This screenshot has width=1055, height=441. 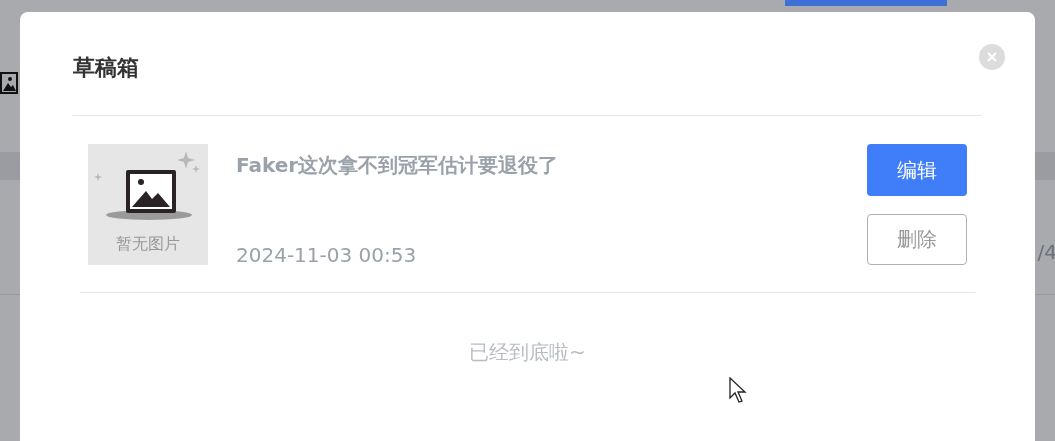 I want to click on dialog-title: 草稿箱, so click(x=106, y=68).